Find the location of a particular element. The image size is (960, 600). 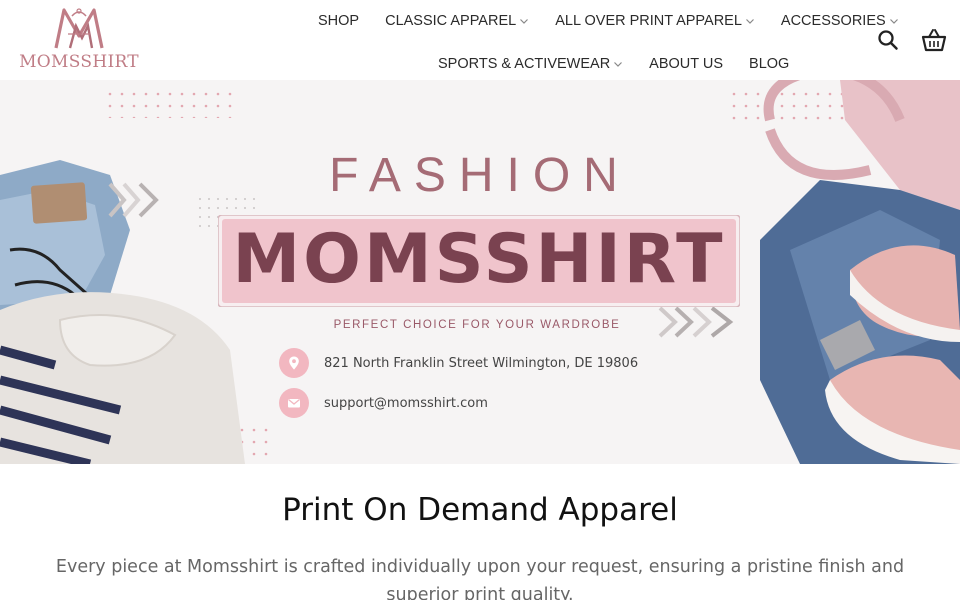

nav-about-us: ABOUT US is located at coordinates (686, 64).